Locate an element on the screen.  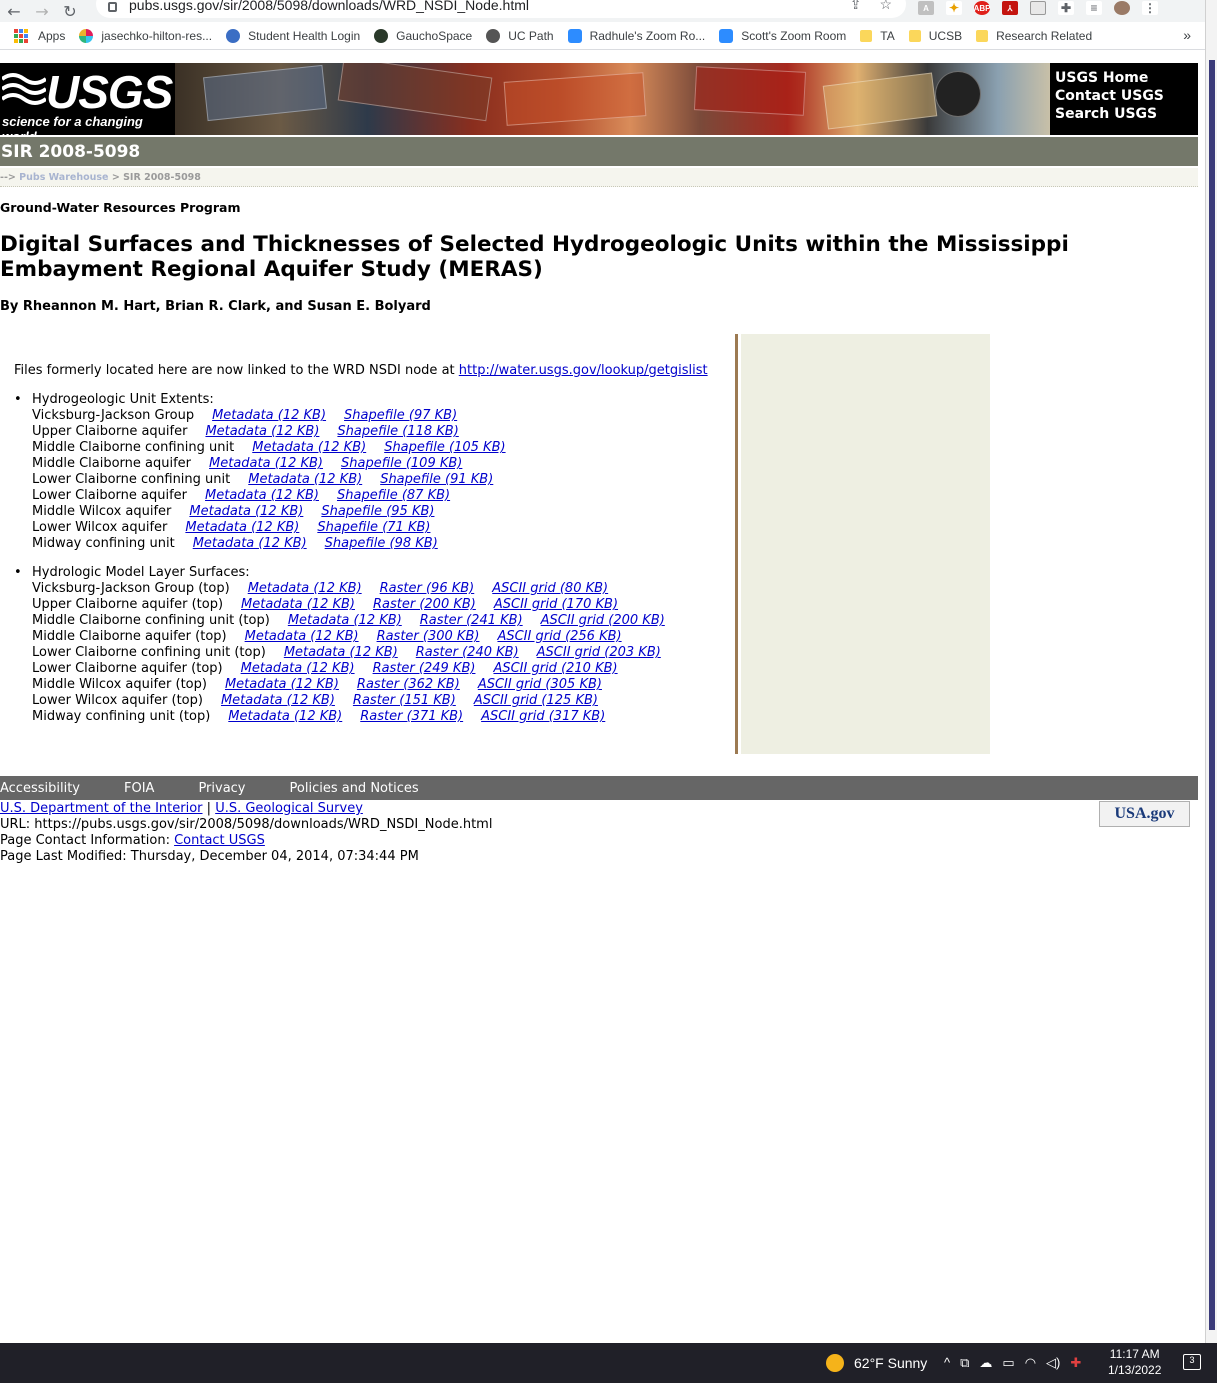
bookmark-student-health: Student Health Login is located at coordinates (293, 35).